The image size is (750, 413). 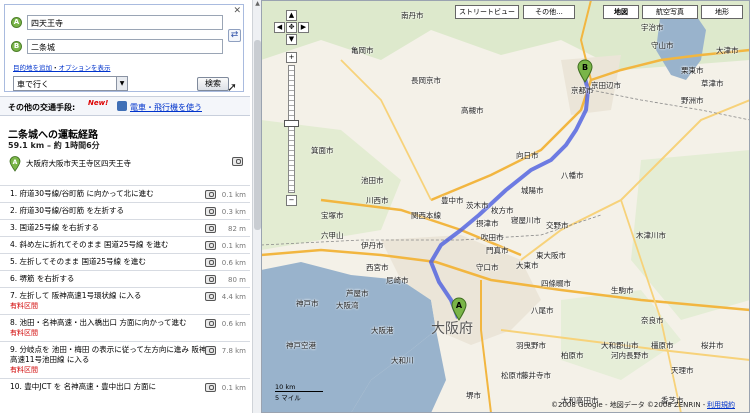 What do you see at coordinates (291, 129) in the screenshot?
I see `zoom-slider` at bounding box center [291, 129].